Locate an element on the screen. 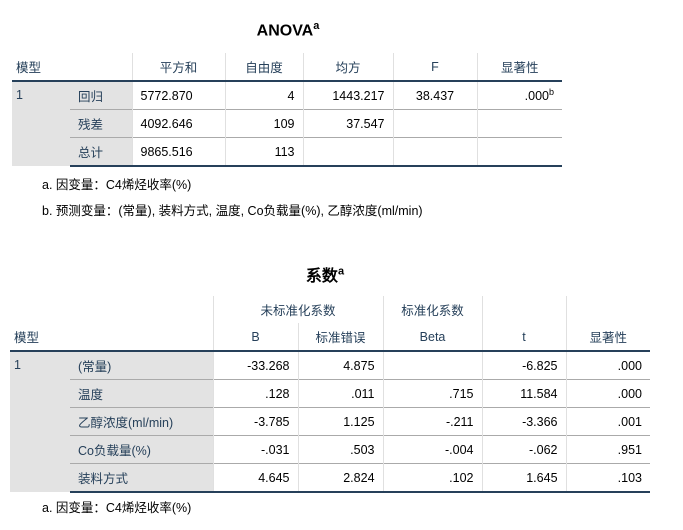  cell: .000b is located at coordinates (519, 95).